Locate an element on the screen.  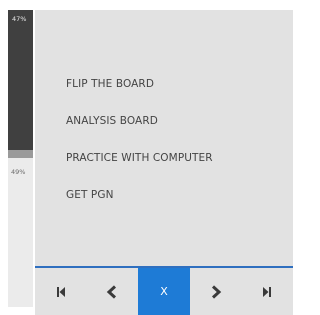
skip-to-start-icon is located at coordinates (60, 291).